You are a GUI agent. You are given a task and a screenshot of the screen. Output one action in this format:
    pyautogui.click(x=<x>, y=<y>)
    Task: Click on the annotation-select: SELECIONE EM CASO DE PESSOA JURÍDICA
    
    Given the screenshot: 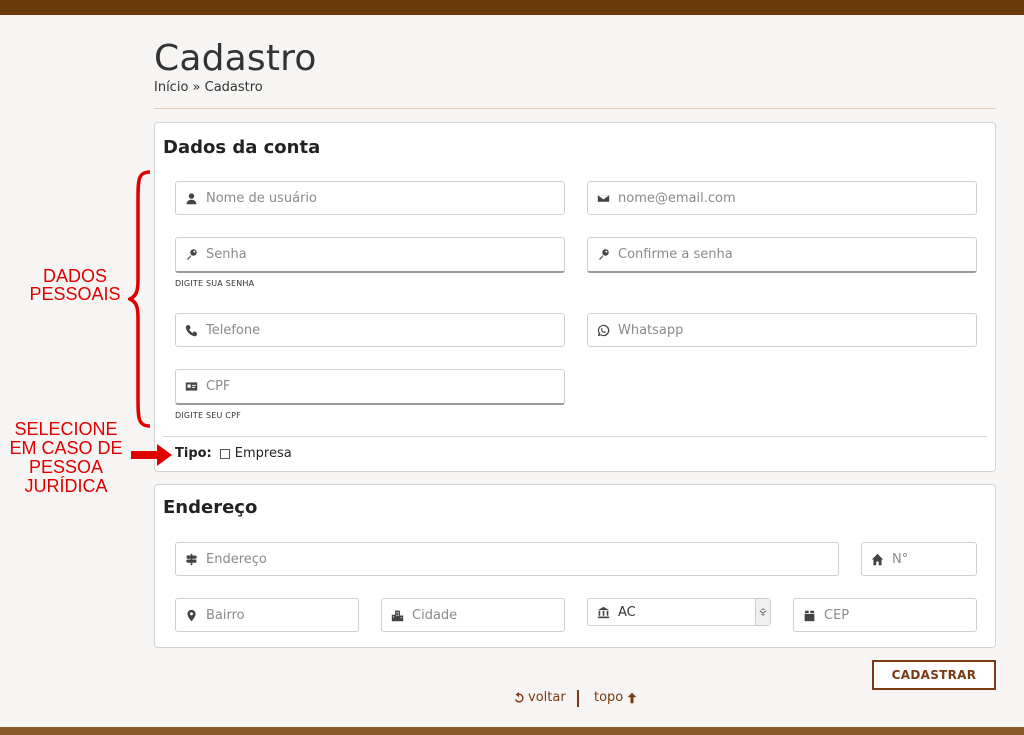 What is the action you would take?
    pyautogui.click(x=66, y=457)
    